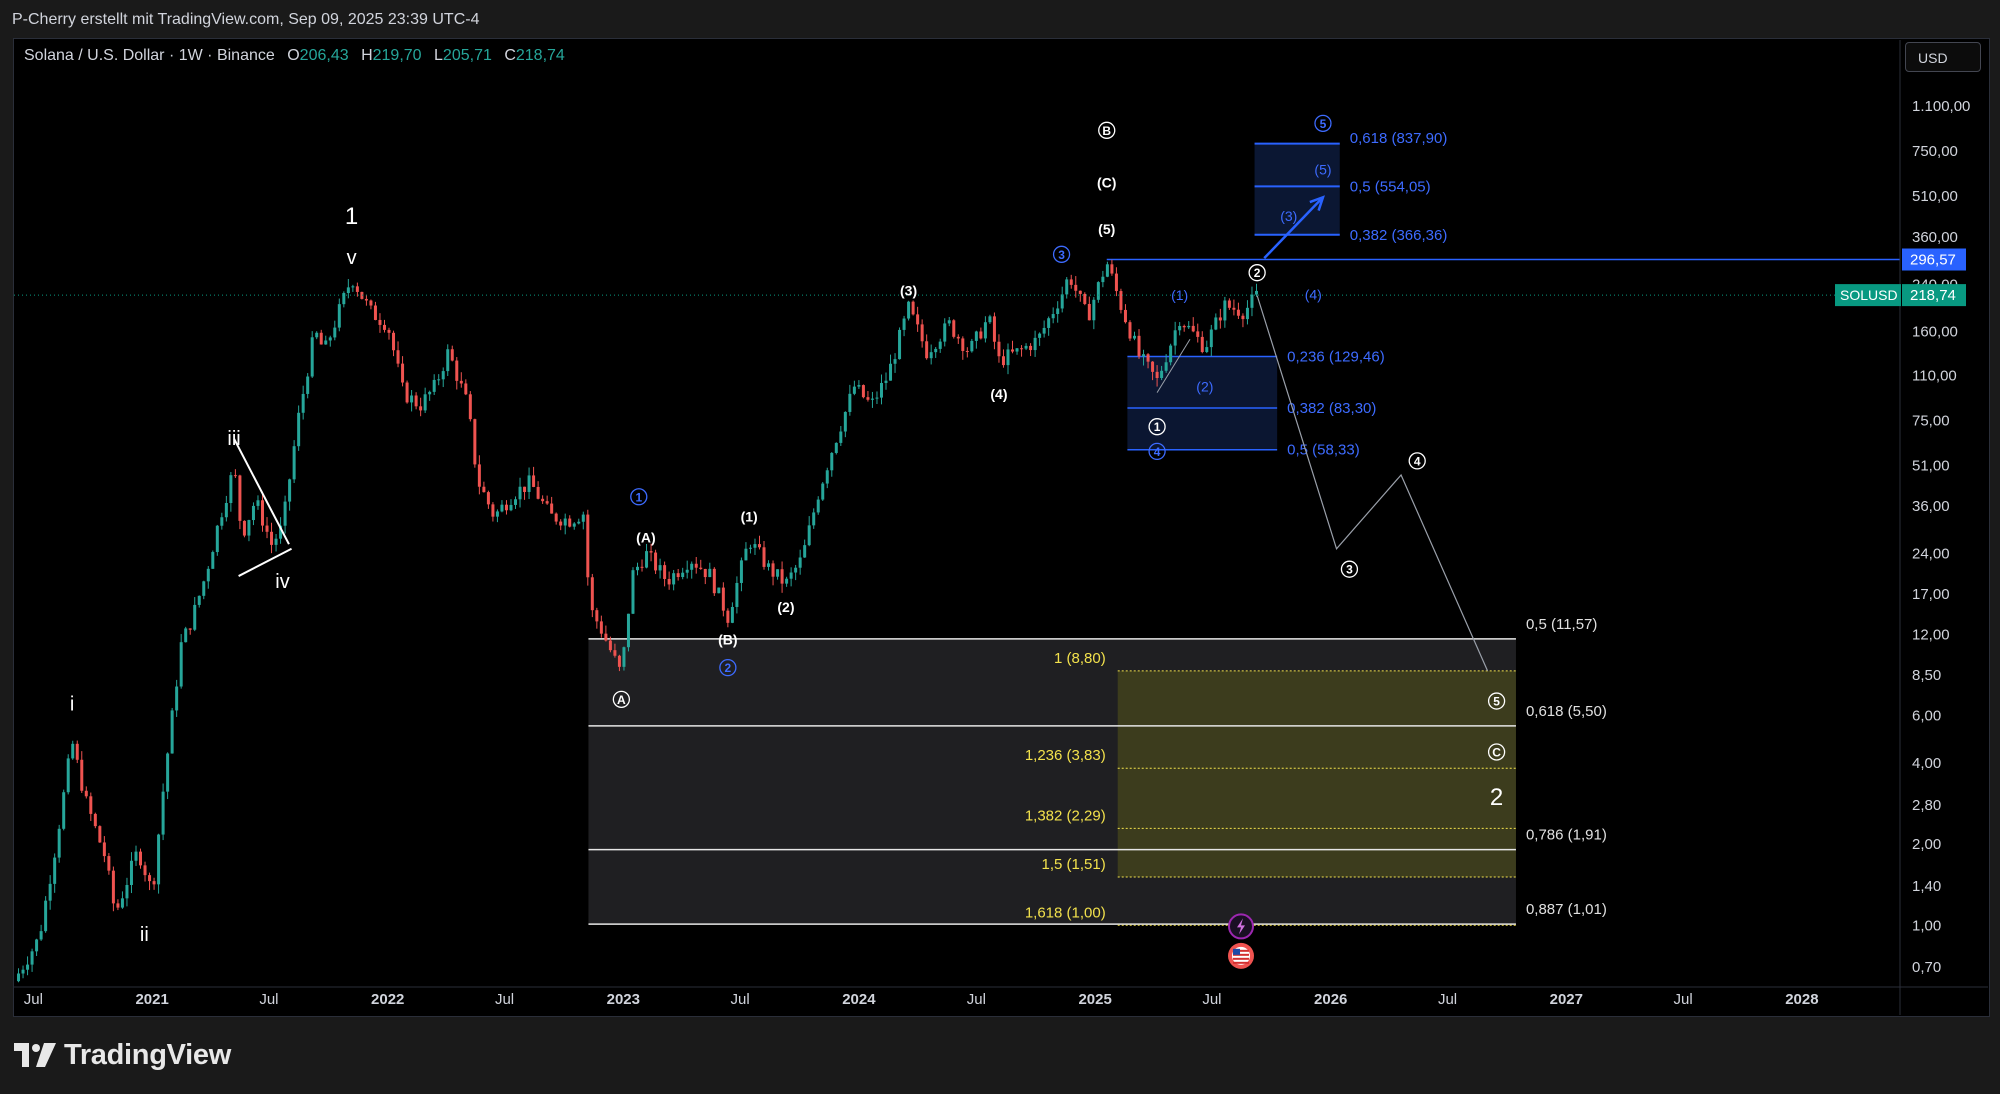  I want to click on fib-label: 0,382 (366,36), so click(1399, 235).